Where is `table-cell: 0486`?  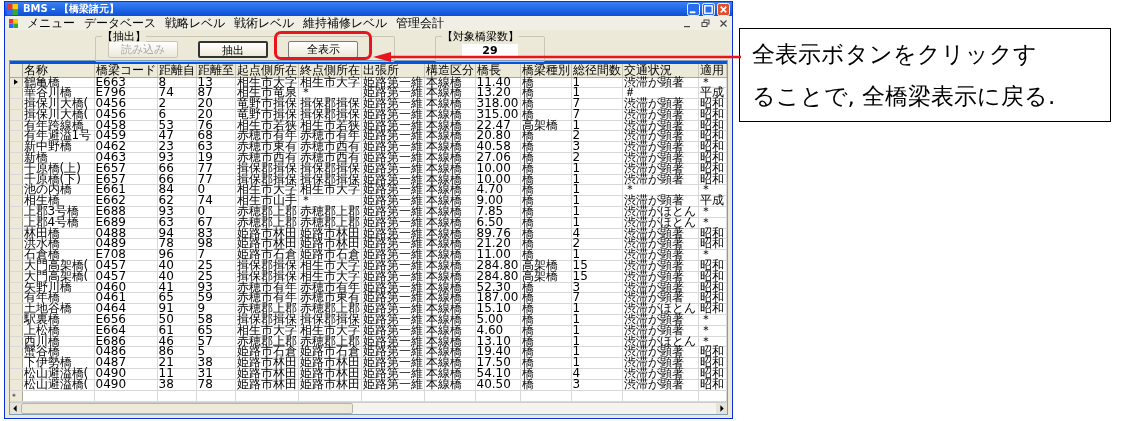 table-cell: 0486 is located at coordinates (125, 352).